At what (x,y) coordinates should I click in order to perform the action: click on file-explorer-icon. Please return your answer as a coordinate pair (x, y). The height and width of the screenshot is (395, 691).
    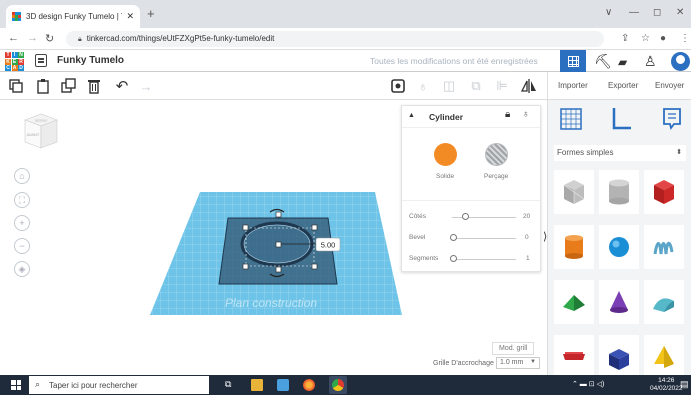
    Looking at the image, I should click on (257, 385).